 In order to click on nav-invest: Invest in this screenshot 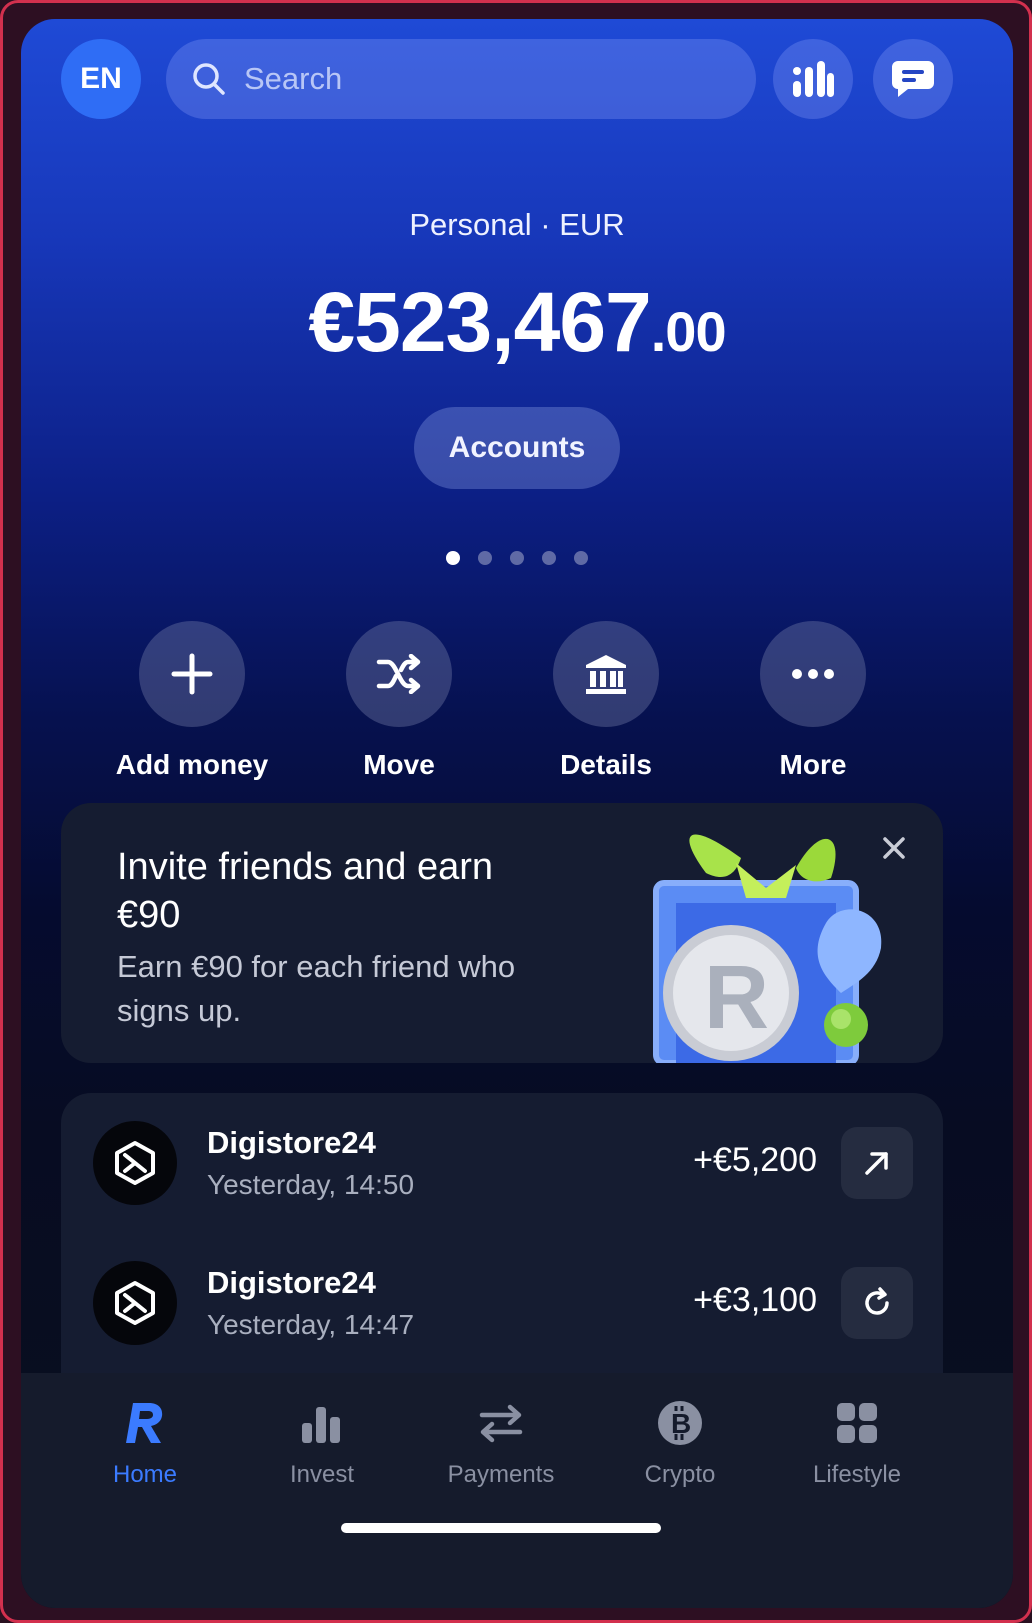, I will do `click(322, 1443)`.